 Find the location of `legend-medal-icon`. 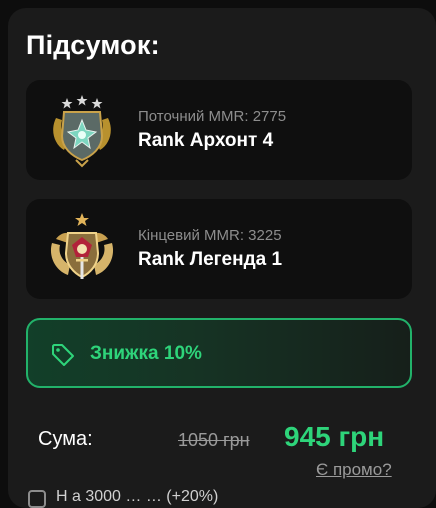

legend-medal-icon is located at coordinates (82, 246).